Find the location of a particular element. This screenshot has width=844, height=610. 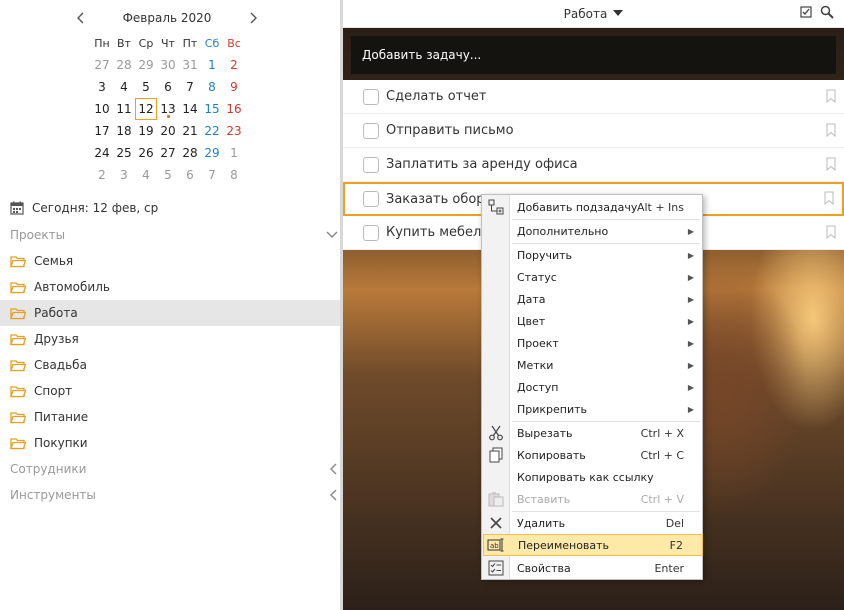

calendar-day: 20 is located at coordinates (168, 131).